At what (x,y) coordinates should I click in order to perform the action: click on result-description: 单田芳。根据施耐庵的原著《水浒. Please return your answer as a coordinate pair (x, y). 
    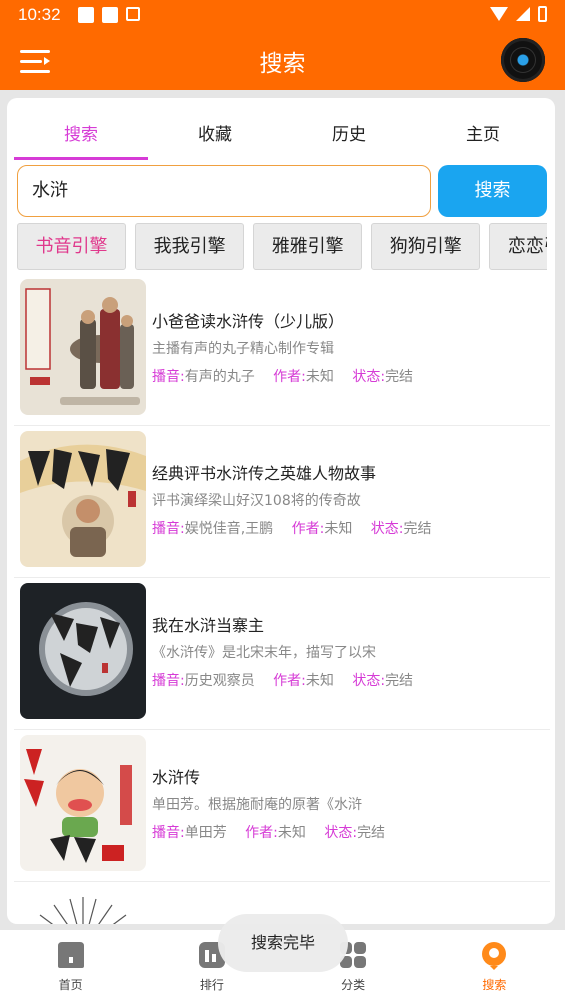
    Looking at the image, I should click on (257, 805).